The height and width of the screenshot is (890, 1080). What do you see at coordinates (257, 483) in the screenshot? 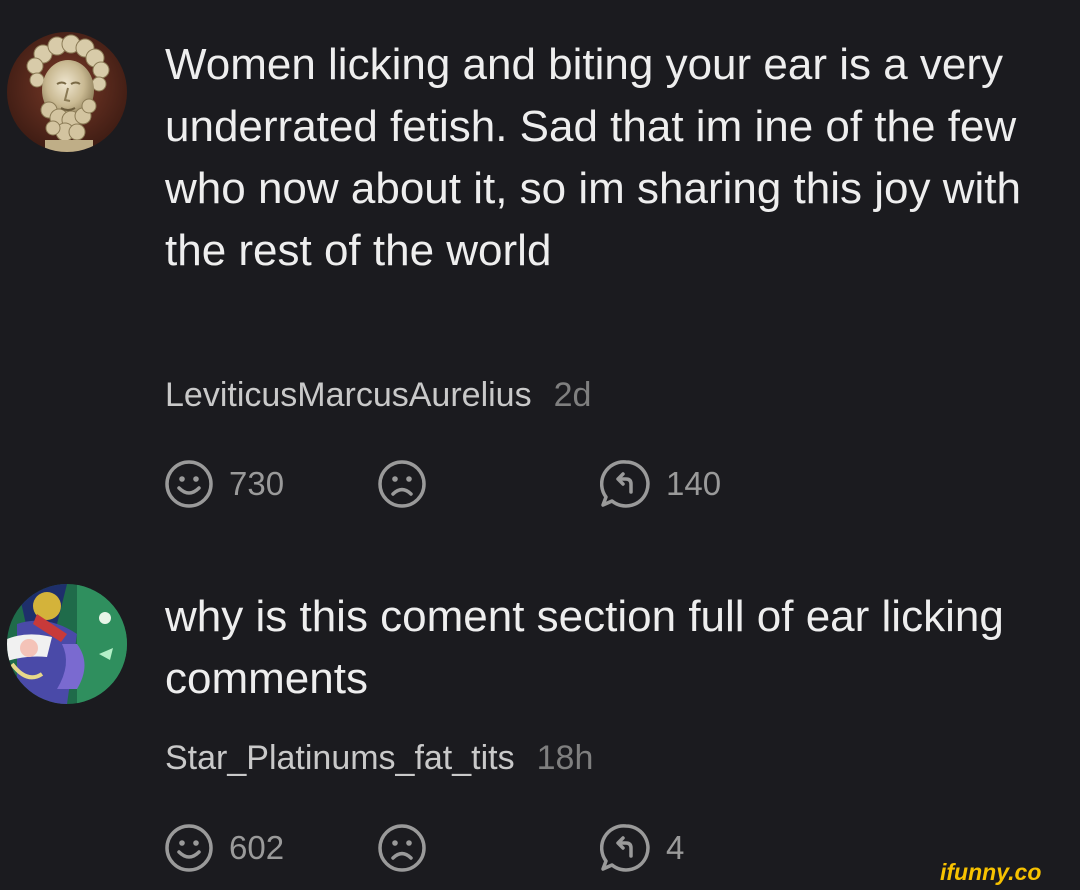
I see `smile-count: 730` at bounding box center [257, 483].